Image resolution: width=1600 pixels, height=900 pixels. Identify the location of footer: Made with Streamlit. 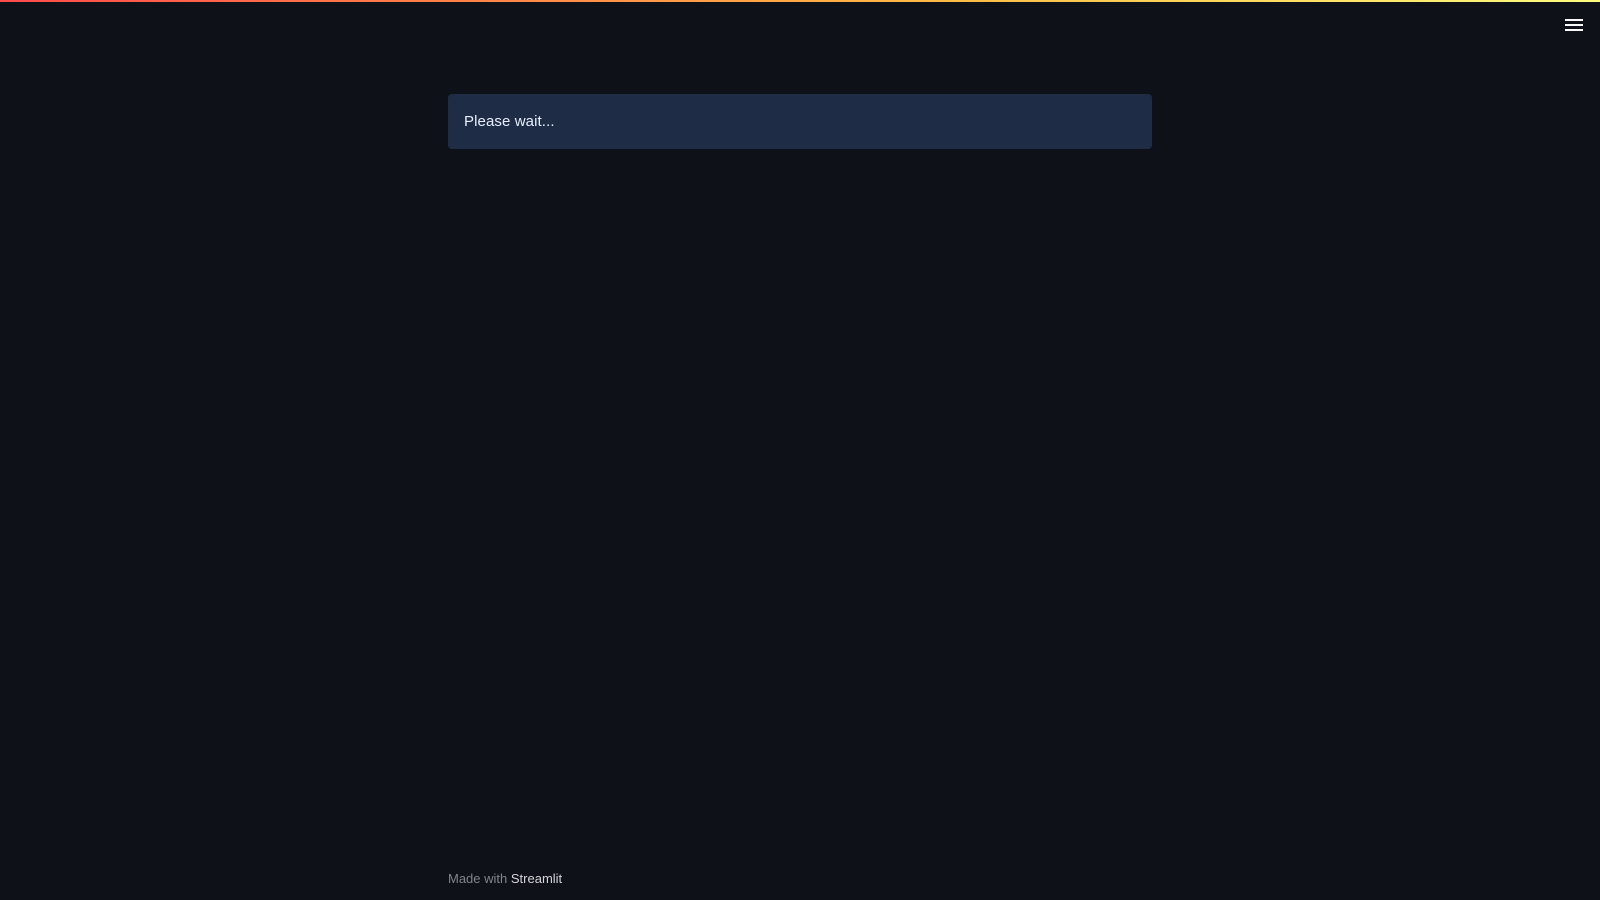
(505, 878).